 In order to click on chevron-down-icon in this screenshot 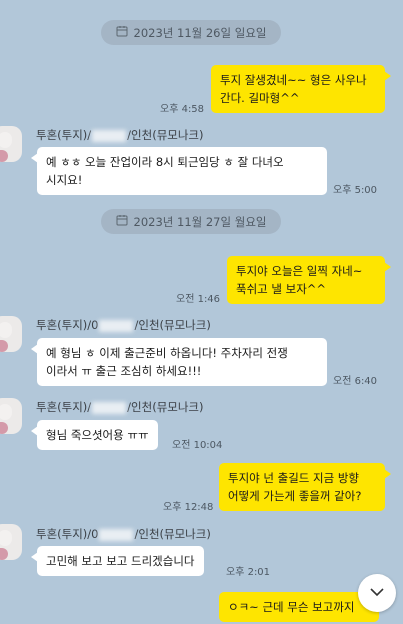, I will do `click(377, 593)`.